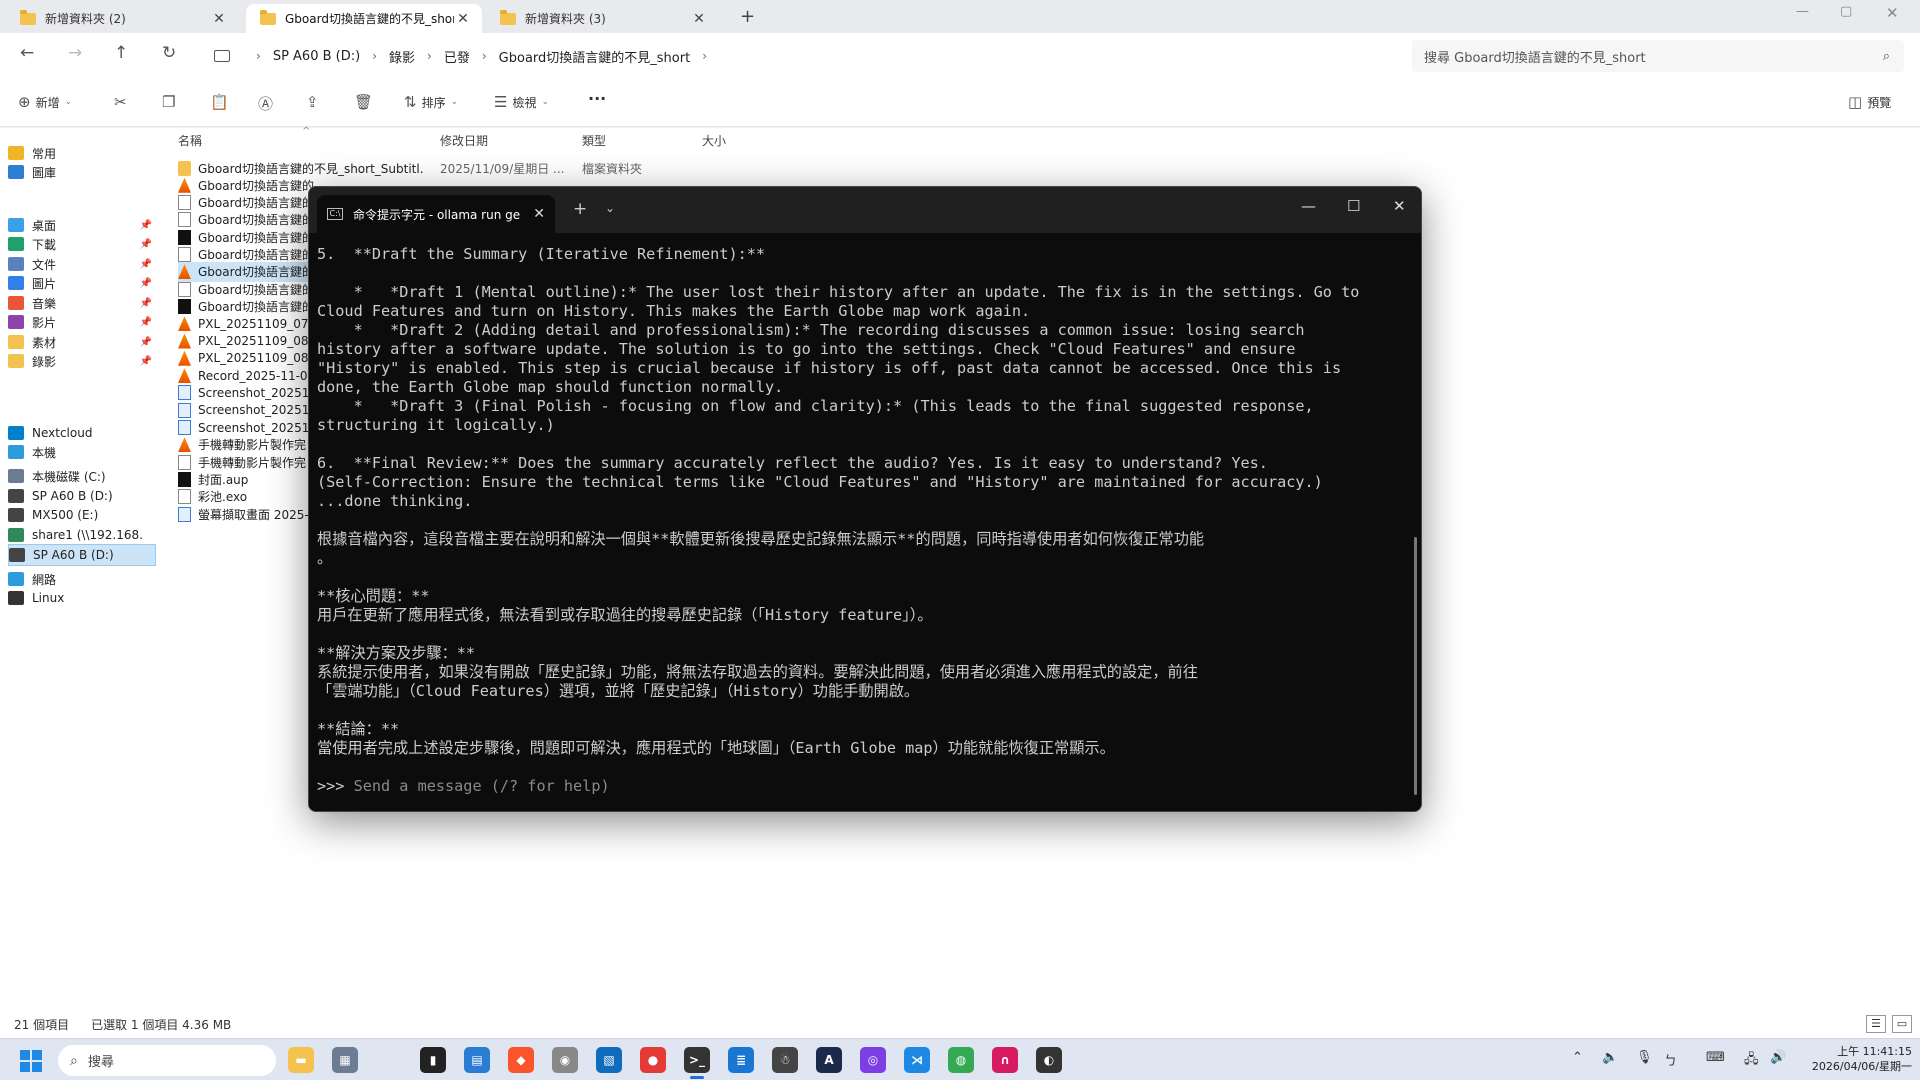  I want to click on tab-folder-2: 新增資料夾 (2) ✕, so click(122, 18).